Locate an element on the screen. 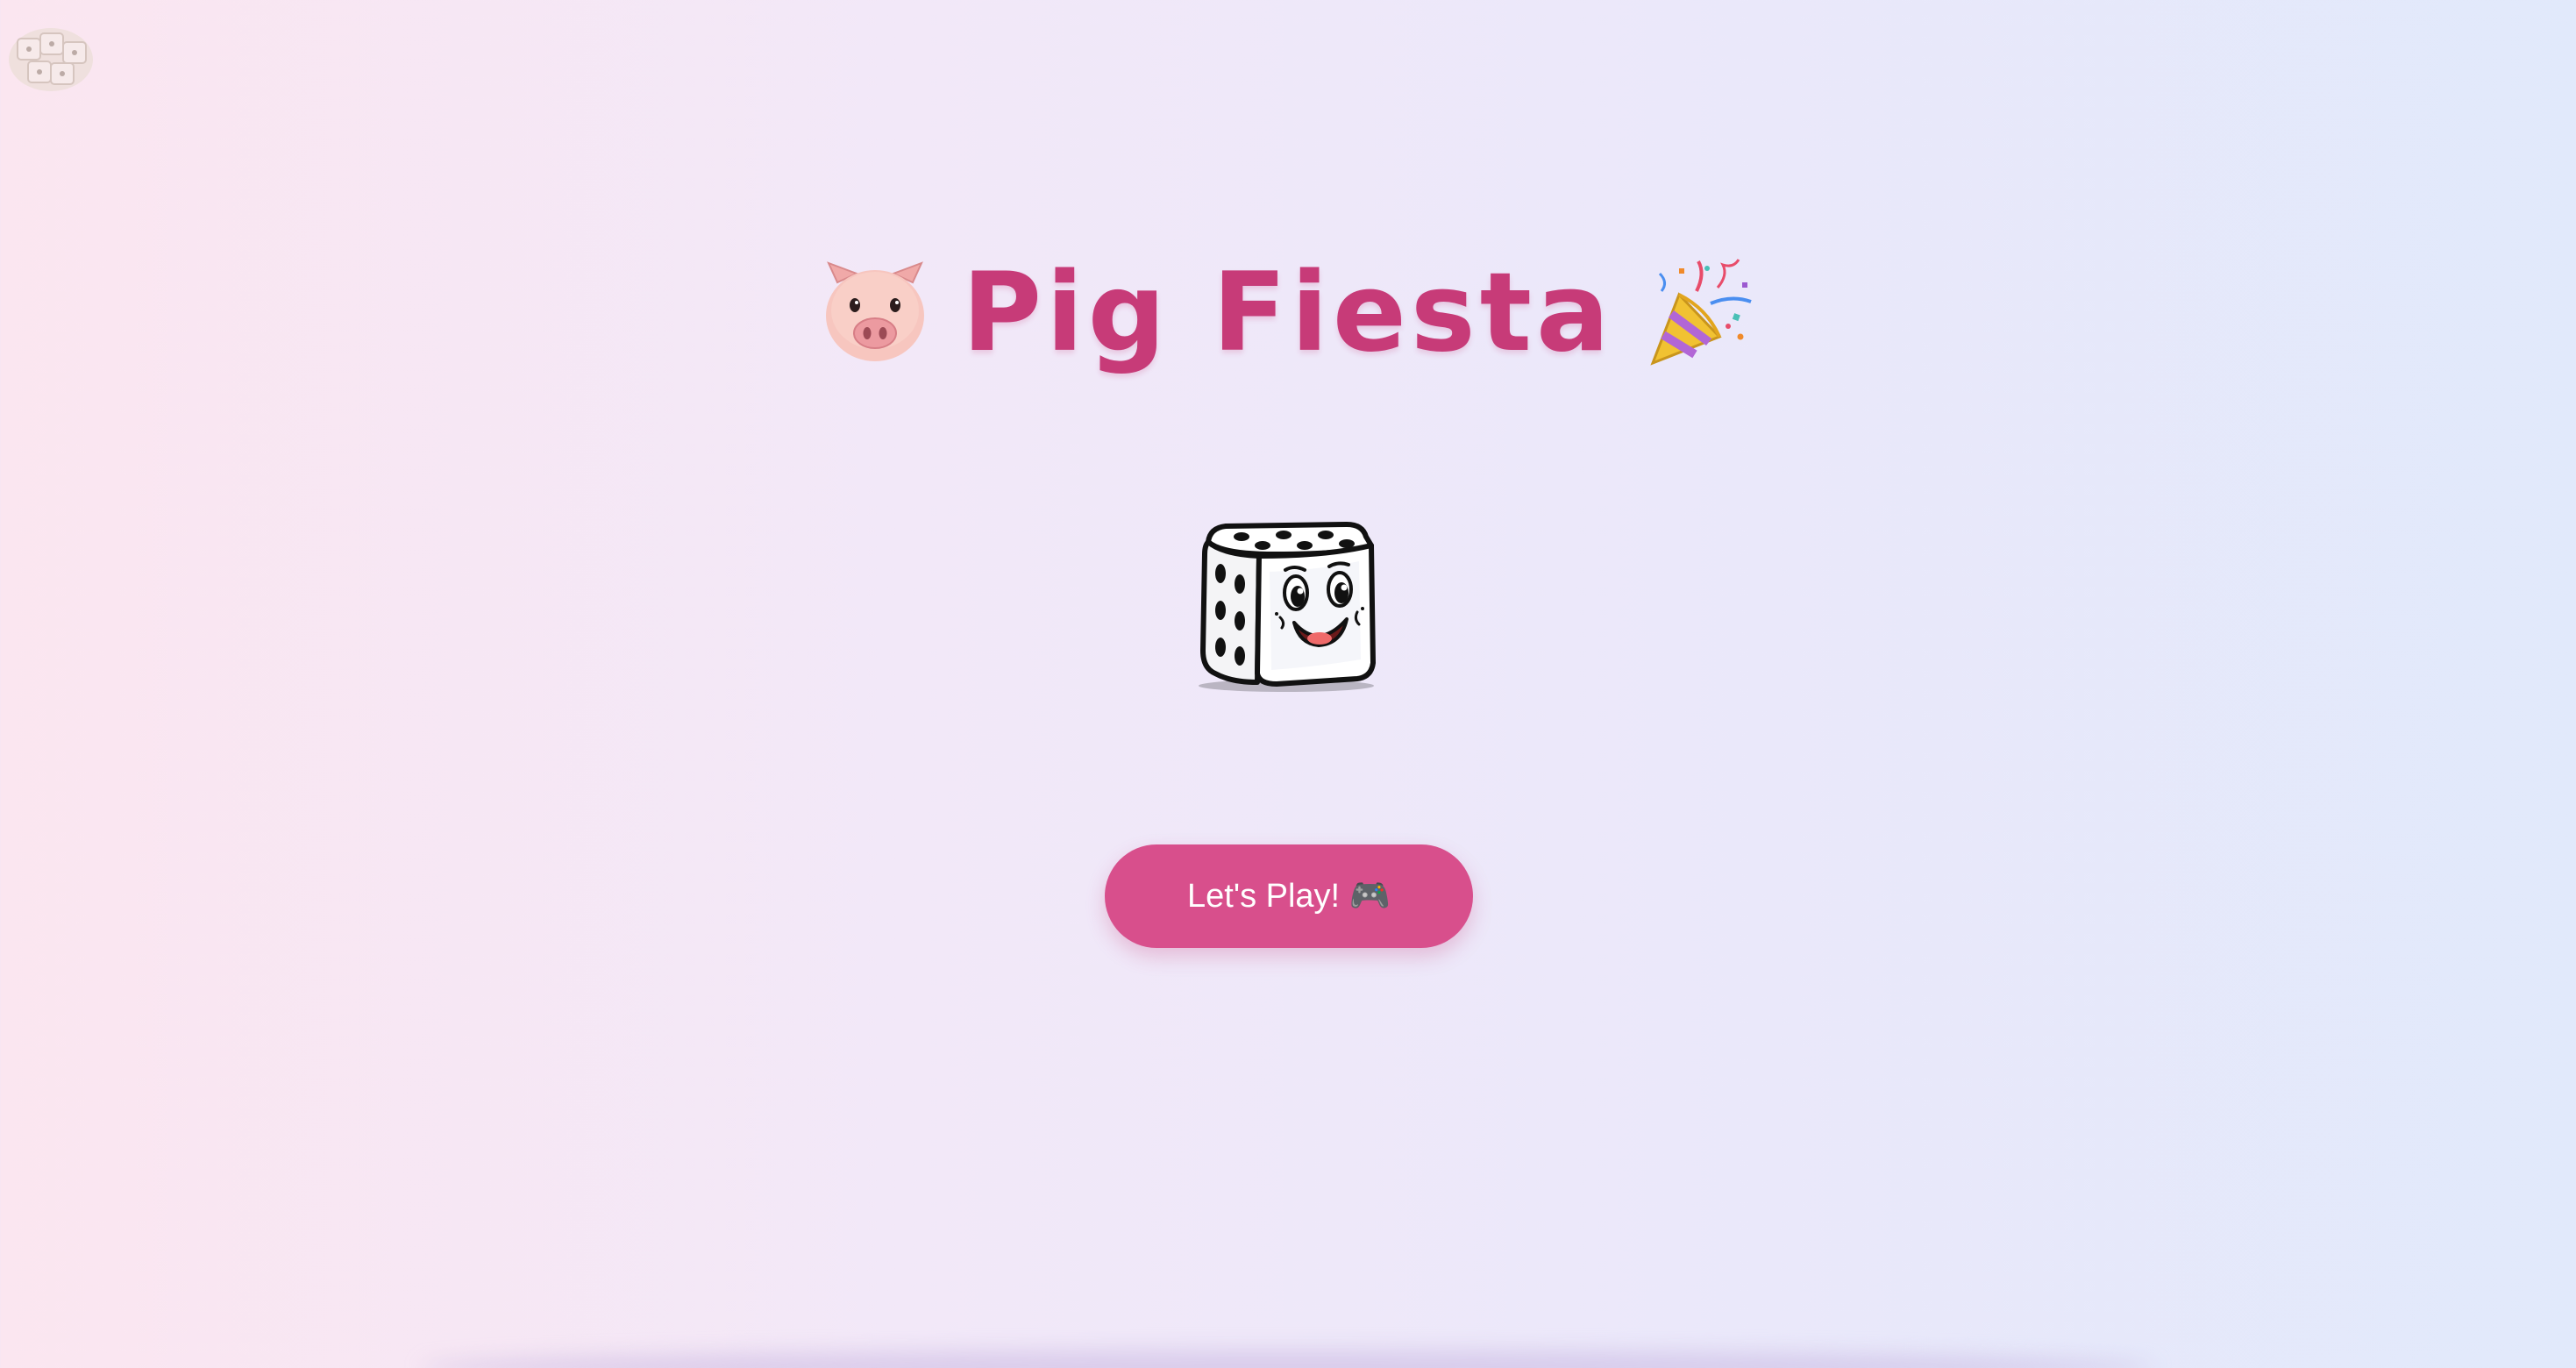  lets-play-button: Let's Play! 🎮 is located at coordinates (1289, 896).